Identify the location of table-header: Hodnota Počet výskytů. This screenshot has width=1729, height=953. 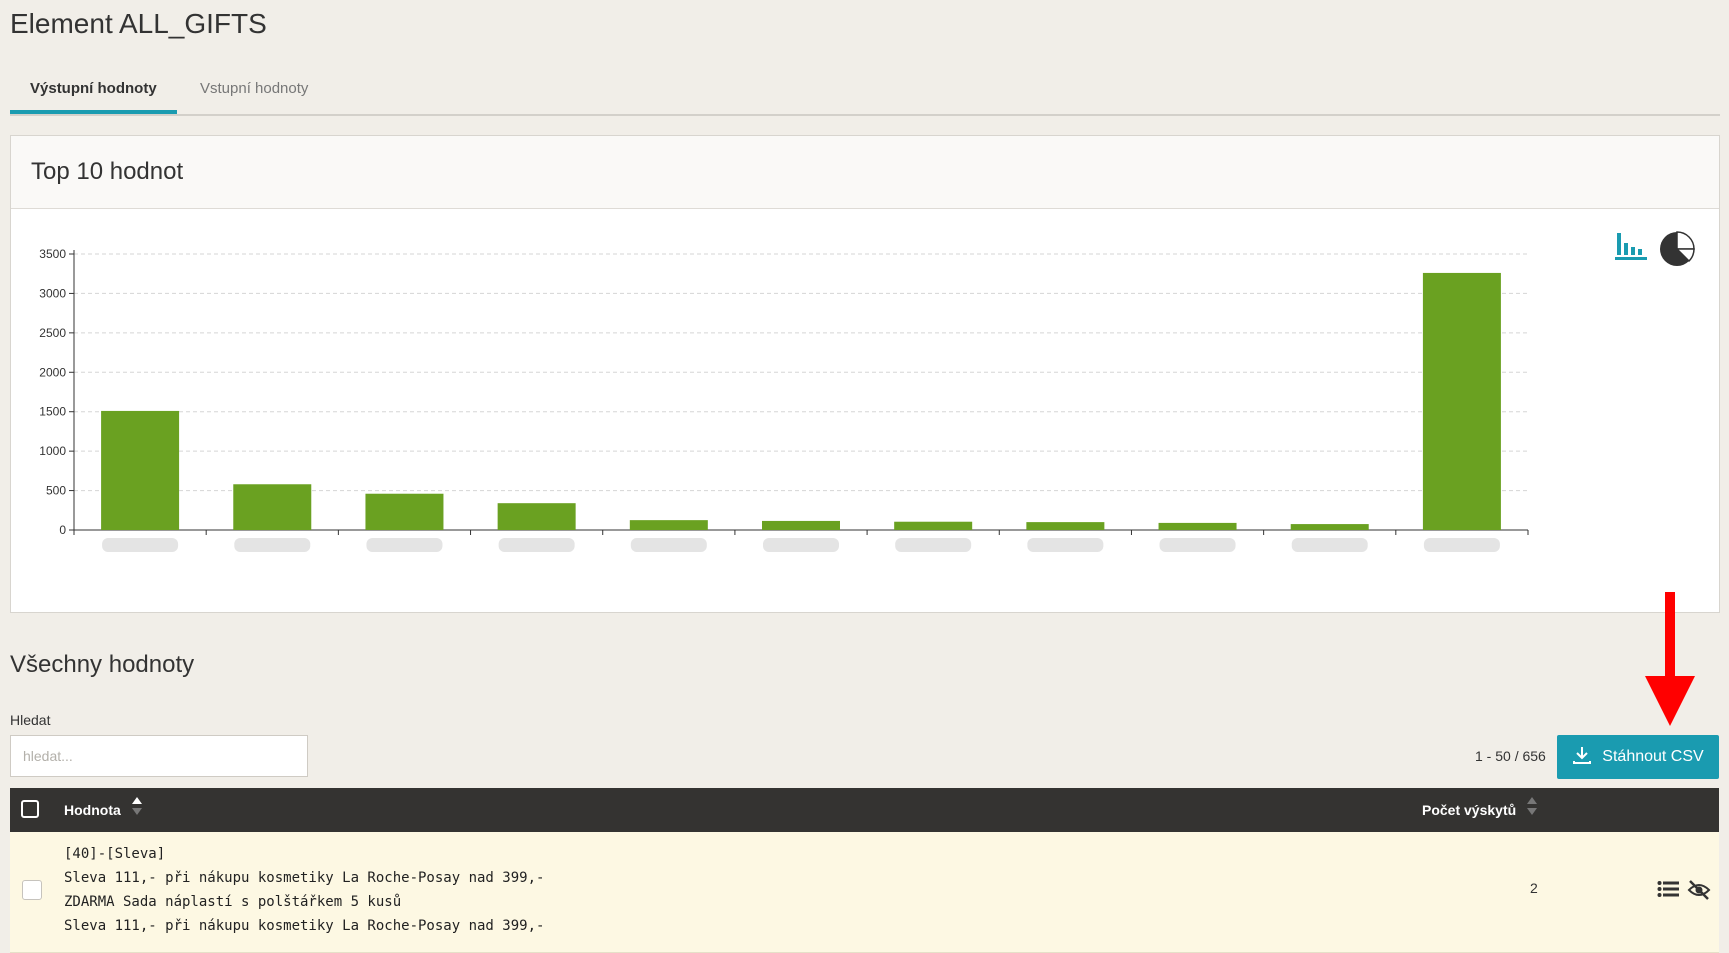
(864, 810).